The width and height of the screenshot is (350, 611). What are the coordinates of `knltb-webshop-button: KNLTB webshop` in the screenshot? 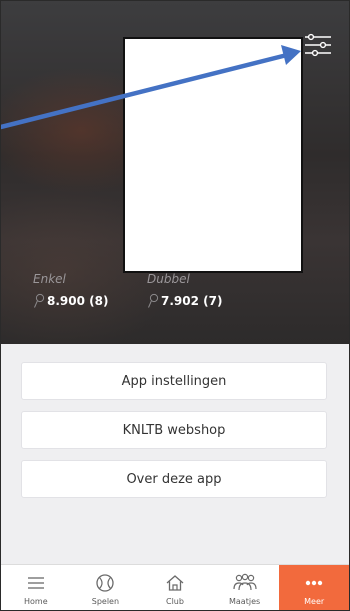 It's located at (174, 430).